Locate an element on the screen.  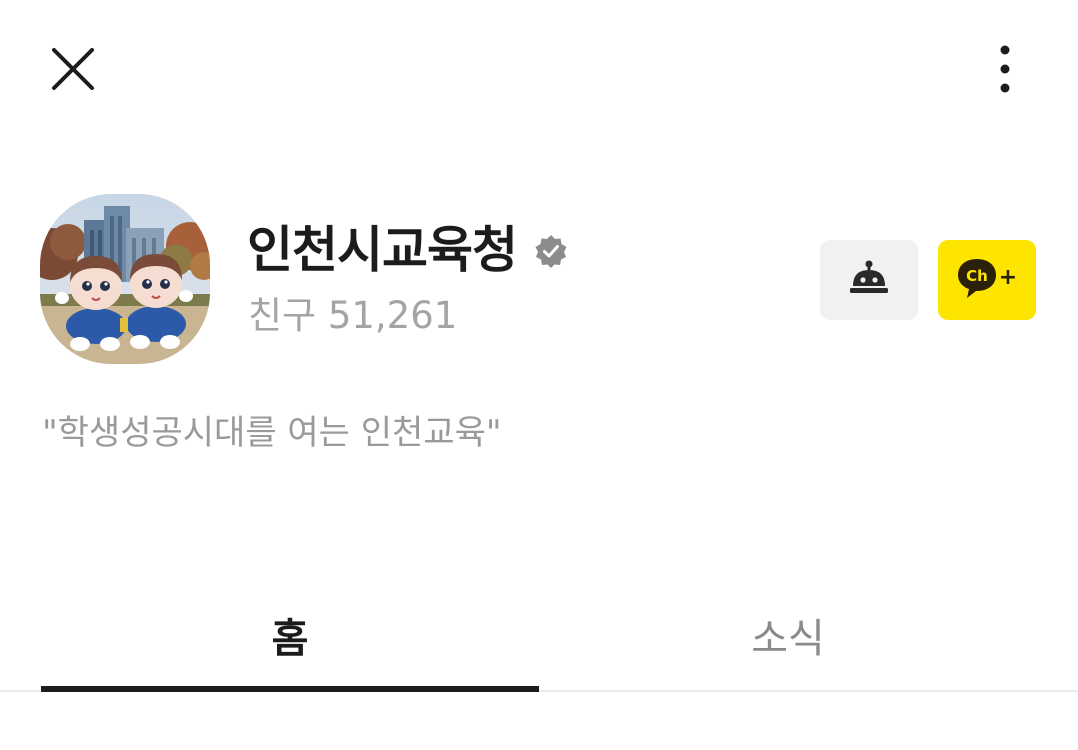
profile-photo is located at coordinates (125, 279).